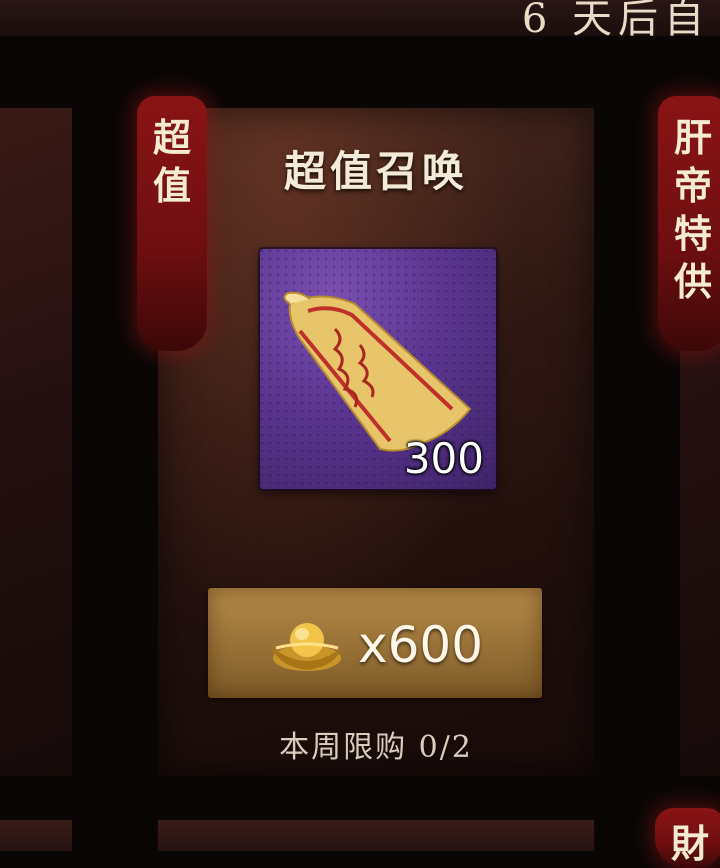  What do you see at coordinates (615, 21) in the screenshot?
I see `countdown-text: 6 天后自` at bounding box center [615, 21].